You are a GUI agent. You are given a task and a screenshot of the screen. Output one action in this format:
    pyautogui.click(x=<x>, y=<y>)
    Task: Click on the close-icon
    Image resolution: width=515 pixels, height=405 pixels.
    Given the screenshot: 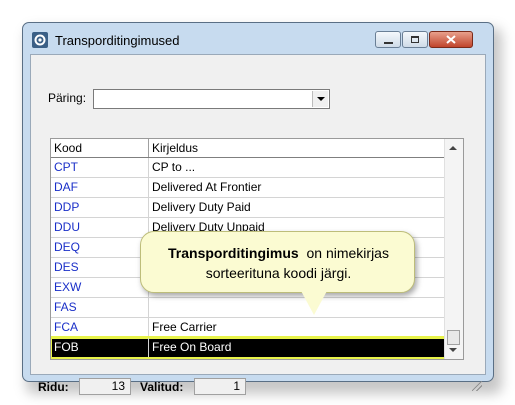 What is the action you would take?
    pyautogui.click(x=451, y=39)
    